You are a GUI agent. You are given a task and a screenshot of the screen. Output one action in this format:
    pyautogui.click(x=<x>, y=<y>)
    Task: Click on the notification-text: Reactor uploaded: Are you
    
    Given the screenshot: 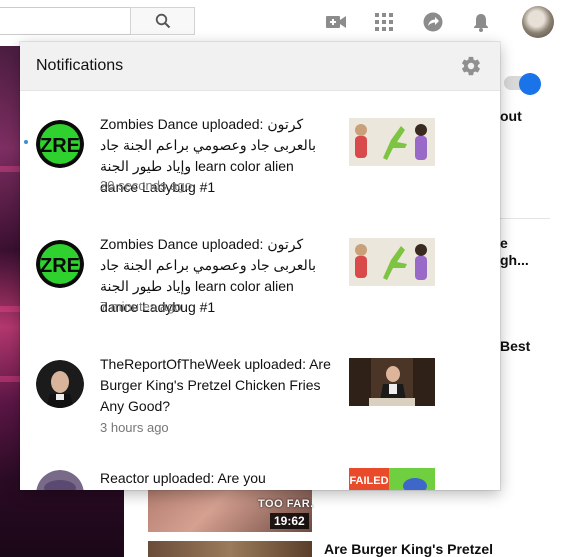 What is the action you would take?
    pyautogui.click(x=183, y=478)
    